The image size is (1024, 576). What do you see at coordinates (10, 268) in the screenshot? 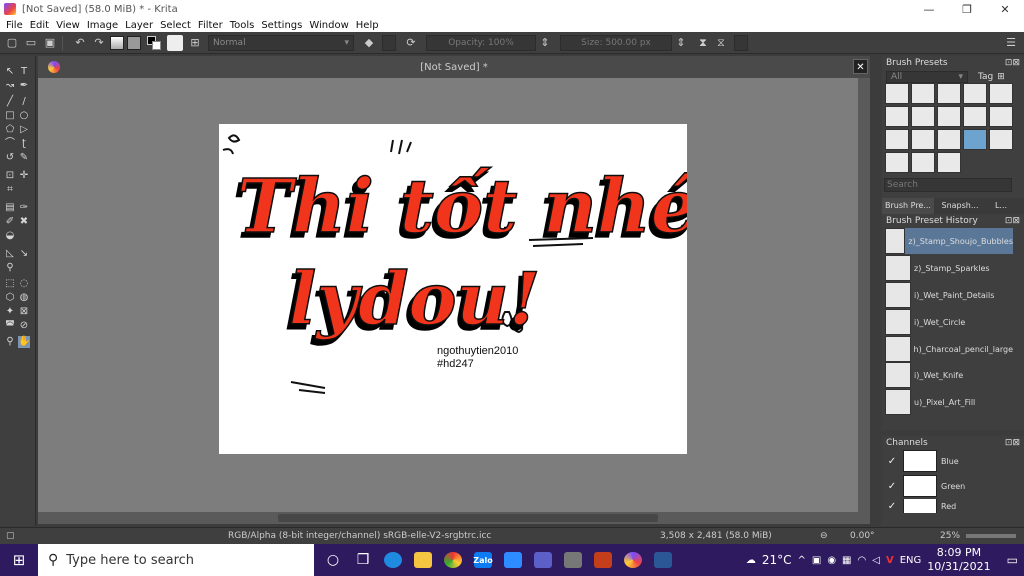
I see `reference-images-tool-icon: ⚲` at bounding box center [10, 268].